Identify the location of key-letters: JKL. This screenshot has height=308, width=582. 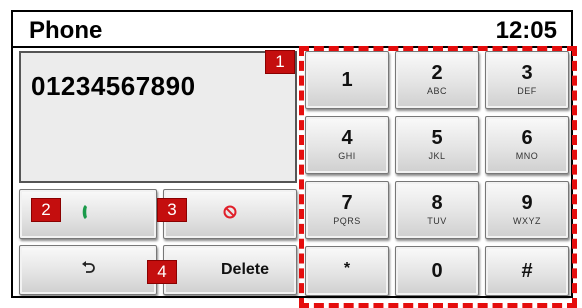
(437, 156).